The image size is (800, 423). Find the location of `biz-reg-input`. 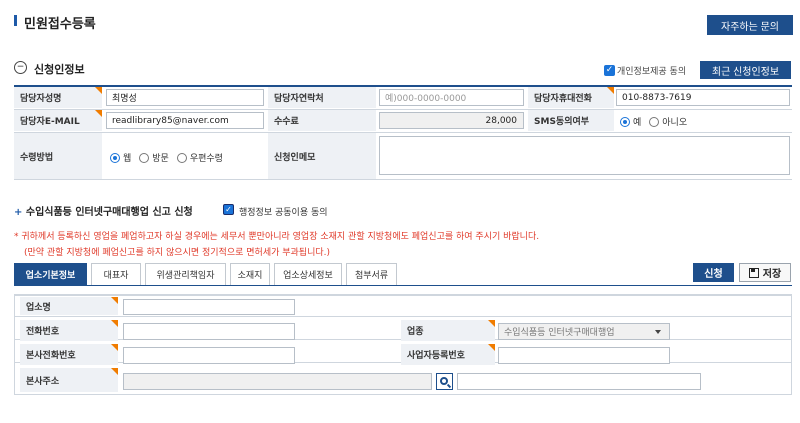

biz-reg-input is located at coordinates (584, 355).